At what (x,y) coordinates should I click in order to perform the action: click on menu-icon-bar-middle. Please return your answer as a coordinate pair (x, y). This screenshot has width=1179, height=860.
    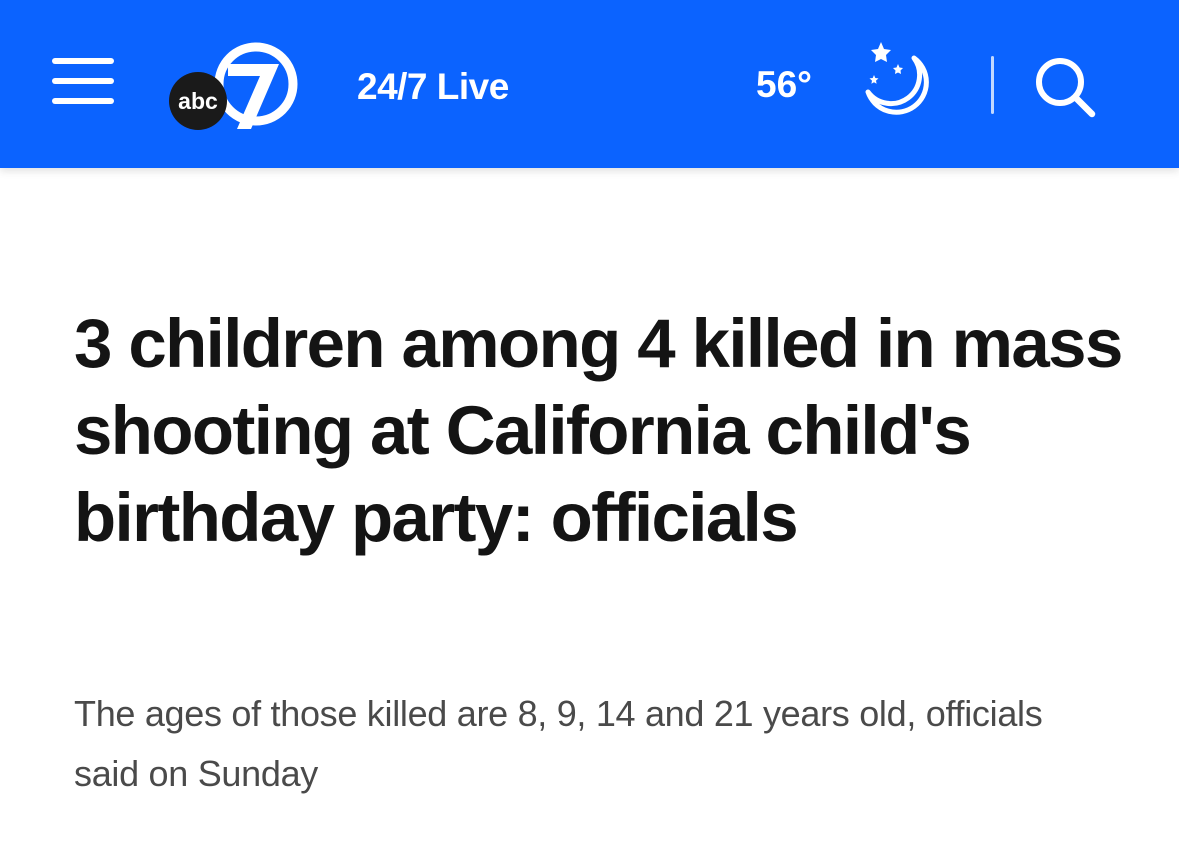
    Looking at the image, I should click on (83, 81).